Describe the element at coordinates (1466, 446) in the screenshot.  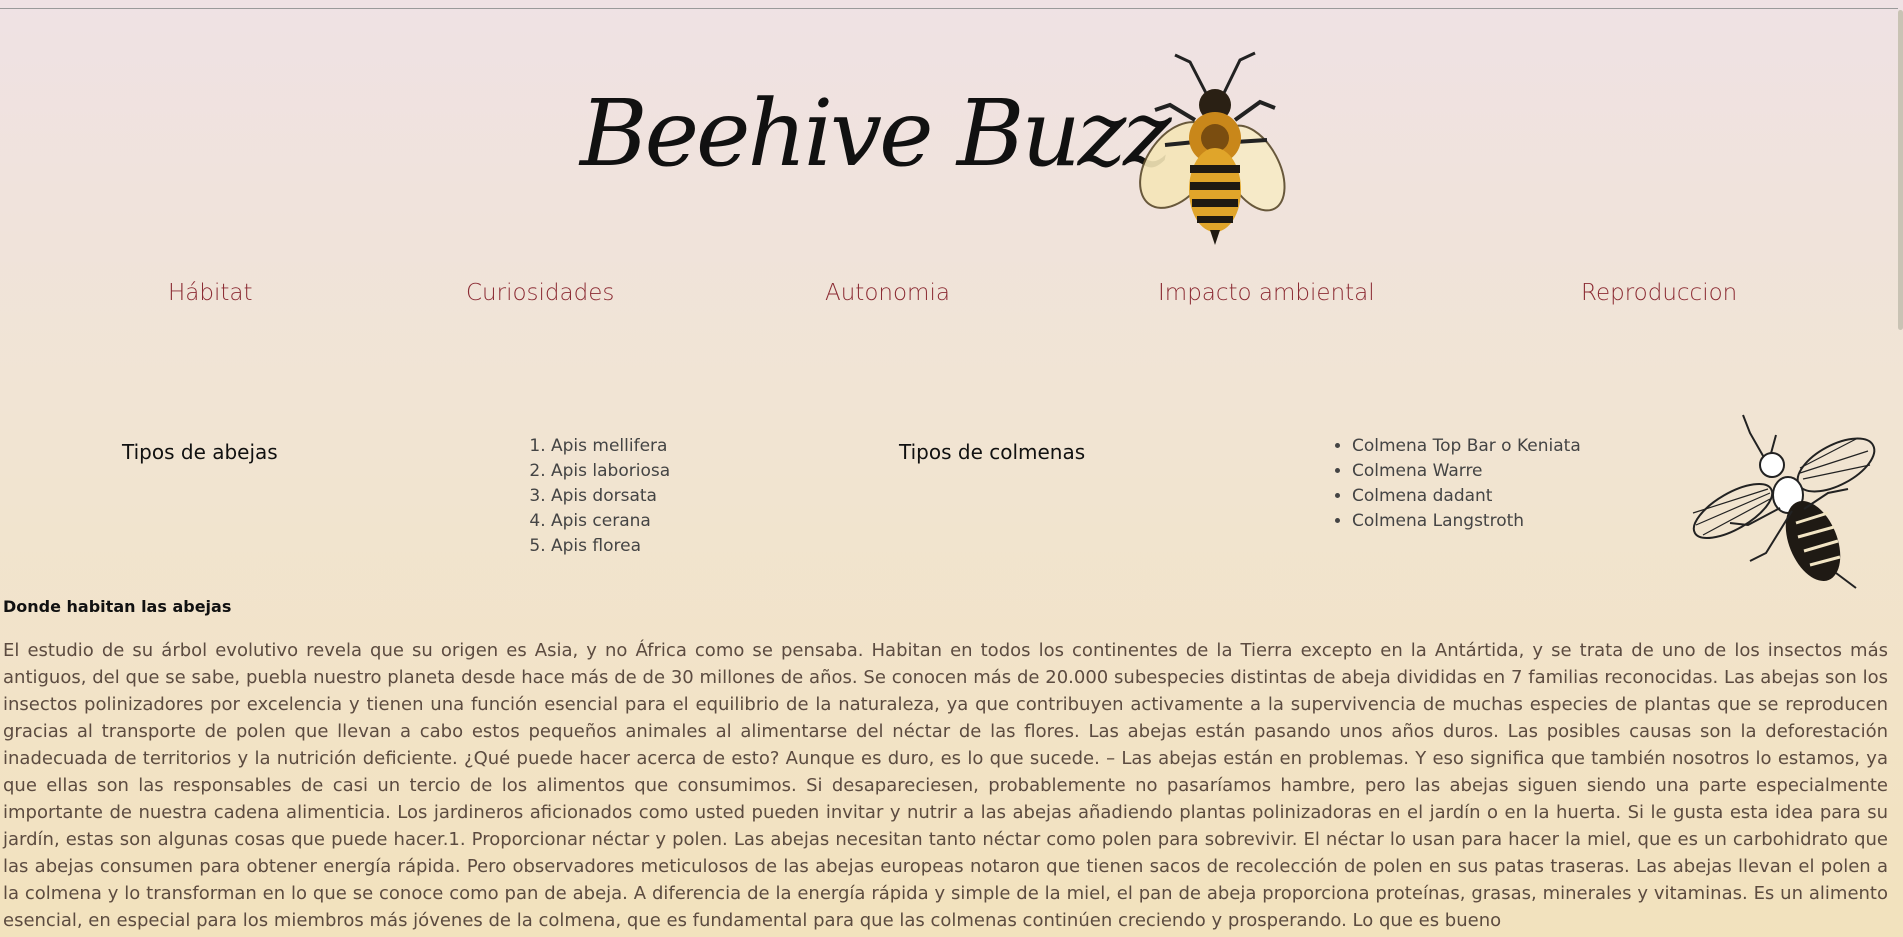
I see `list-item: Colmena Top Bar o Keniata` at that location.